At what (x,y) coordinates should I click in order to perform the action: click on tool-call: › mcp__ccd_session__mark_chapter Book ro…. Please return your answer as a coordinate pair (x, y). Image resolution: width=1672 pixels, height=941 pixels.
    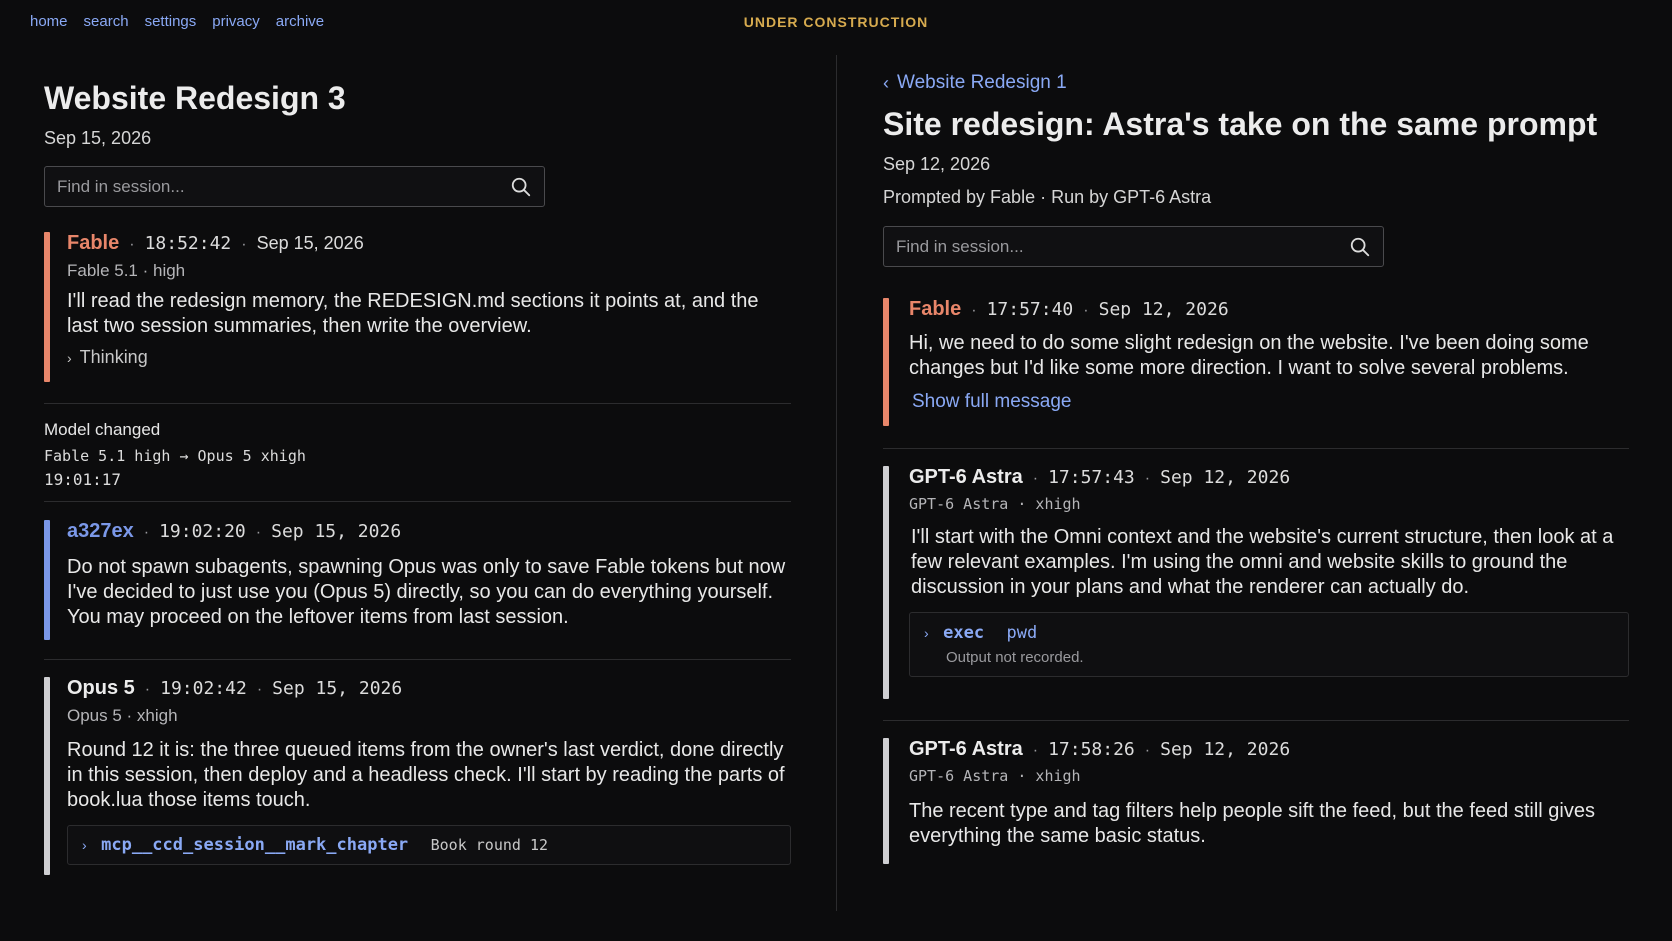
    Looking at the image, I should click on (429, 845).